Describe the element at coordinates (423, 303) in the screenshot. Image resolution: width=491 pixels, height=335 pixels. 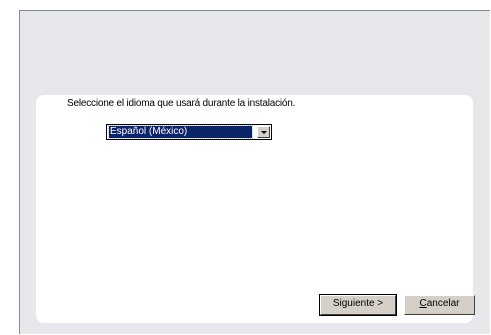
I see `cancel-mnemonic: C` at that location.